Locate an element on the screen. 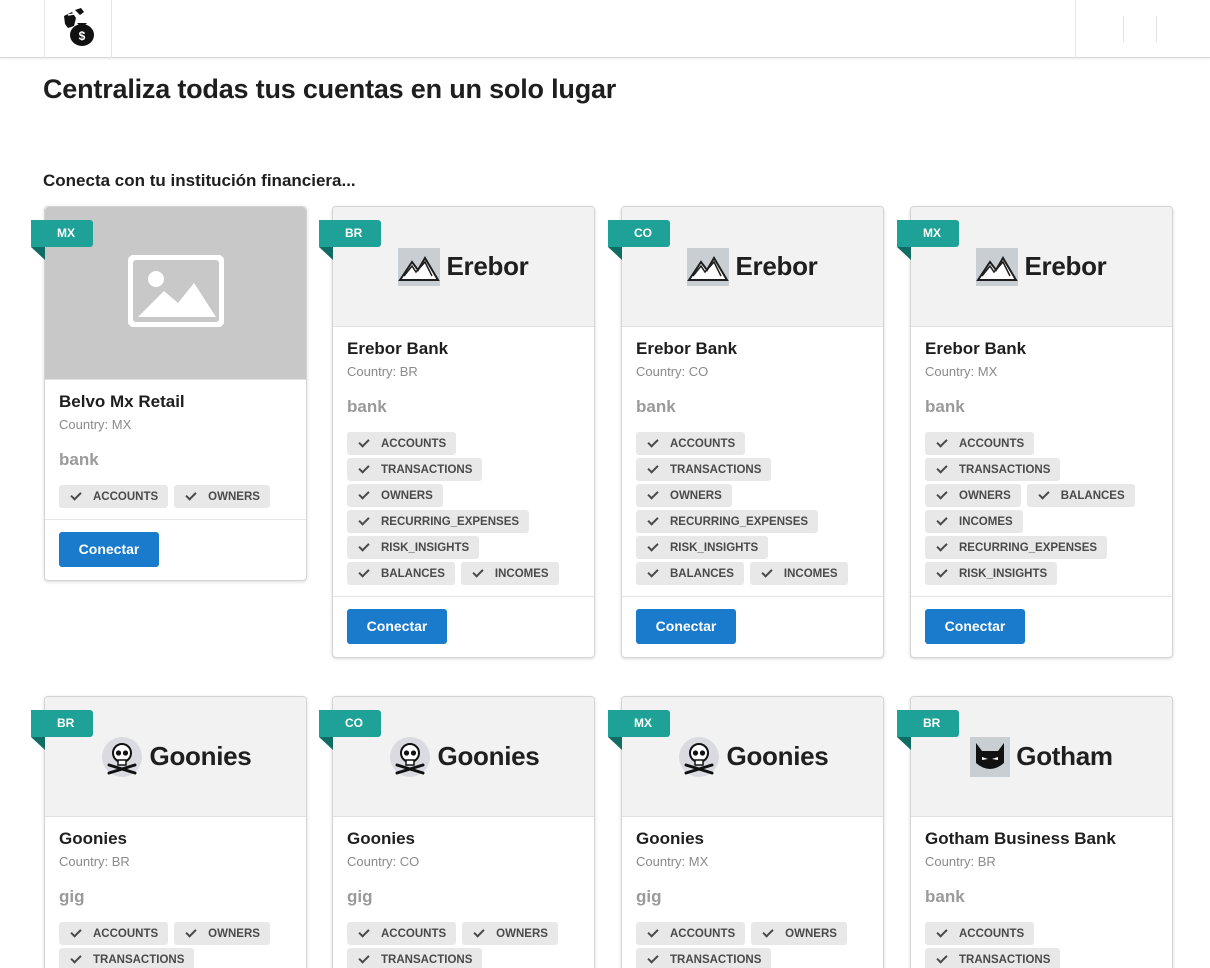 The width and height of the screenshot is (1210, 968). institution-country: Country: CO is located at coordinates (383, 861).